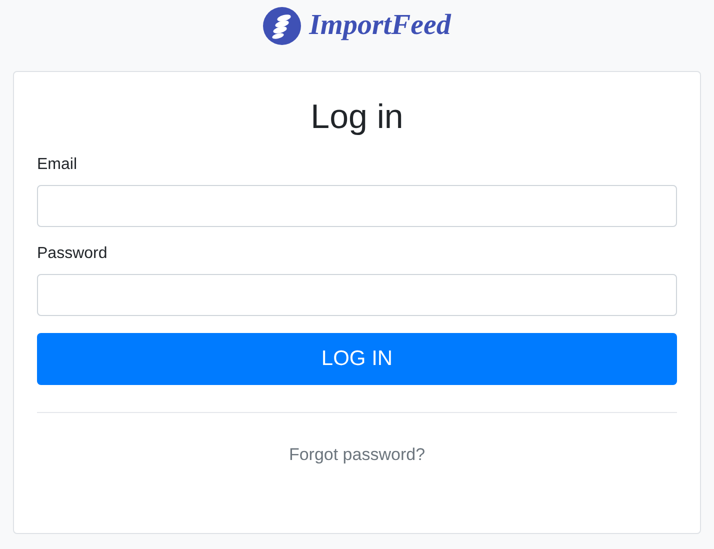 The image size is (714, 549). Describe the element at coordinates (380, 25) in the screenshot. I see `brand-name: ImportFeed` at that location.